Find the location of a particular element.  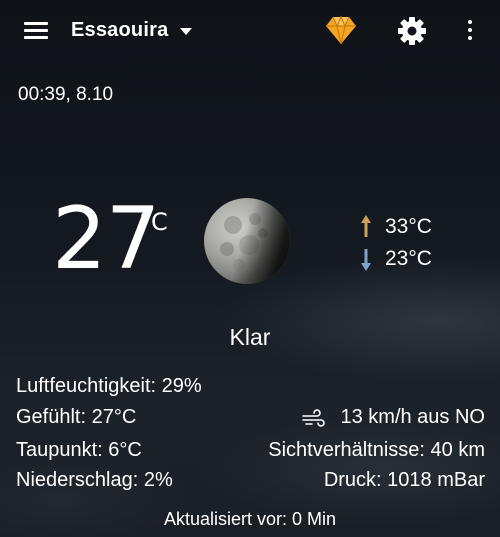

caret-down-icon is located at coordinates (186, 31).